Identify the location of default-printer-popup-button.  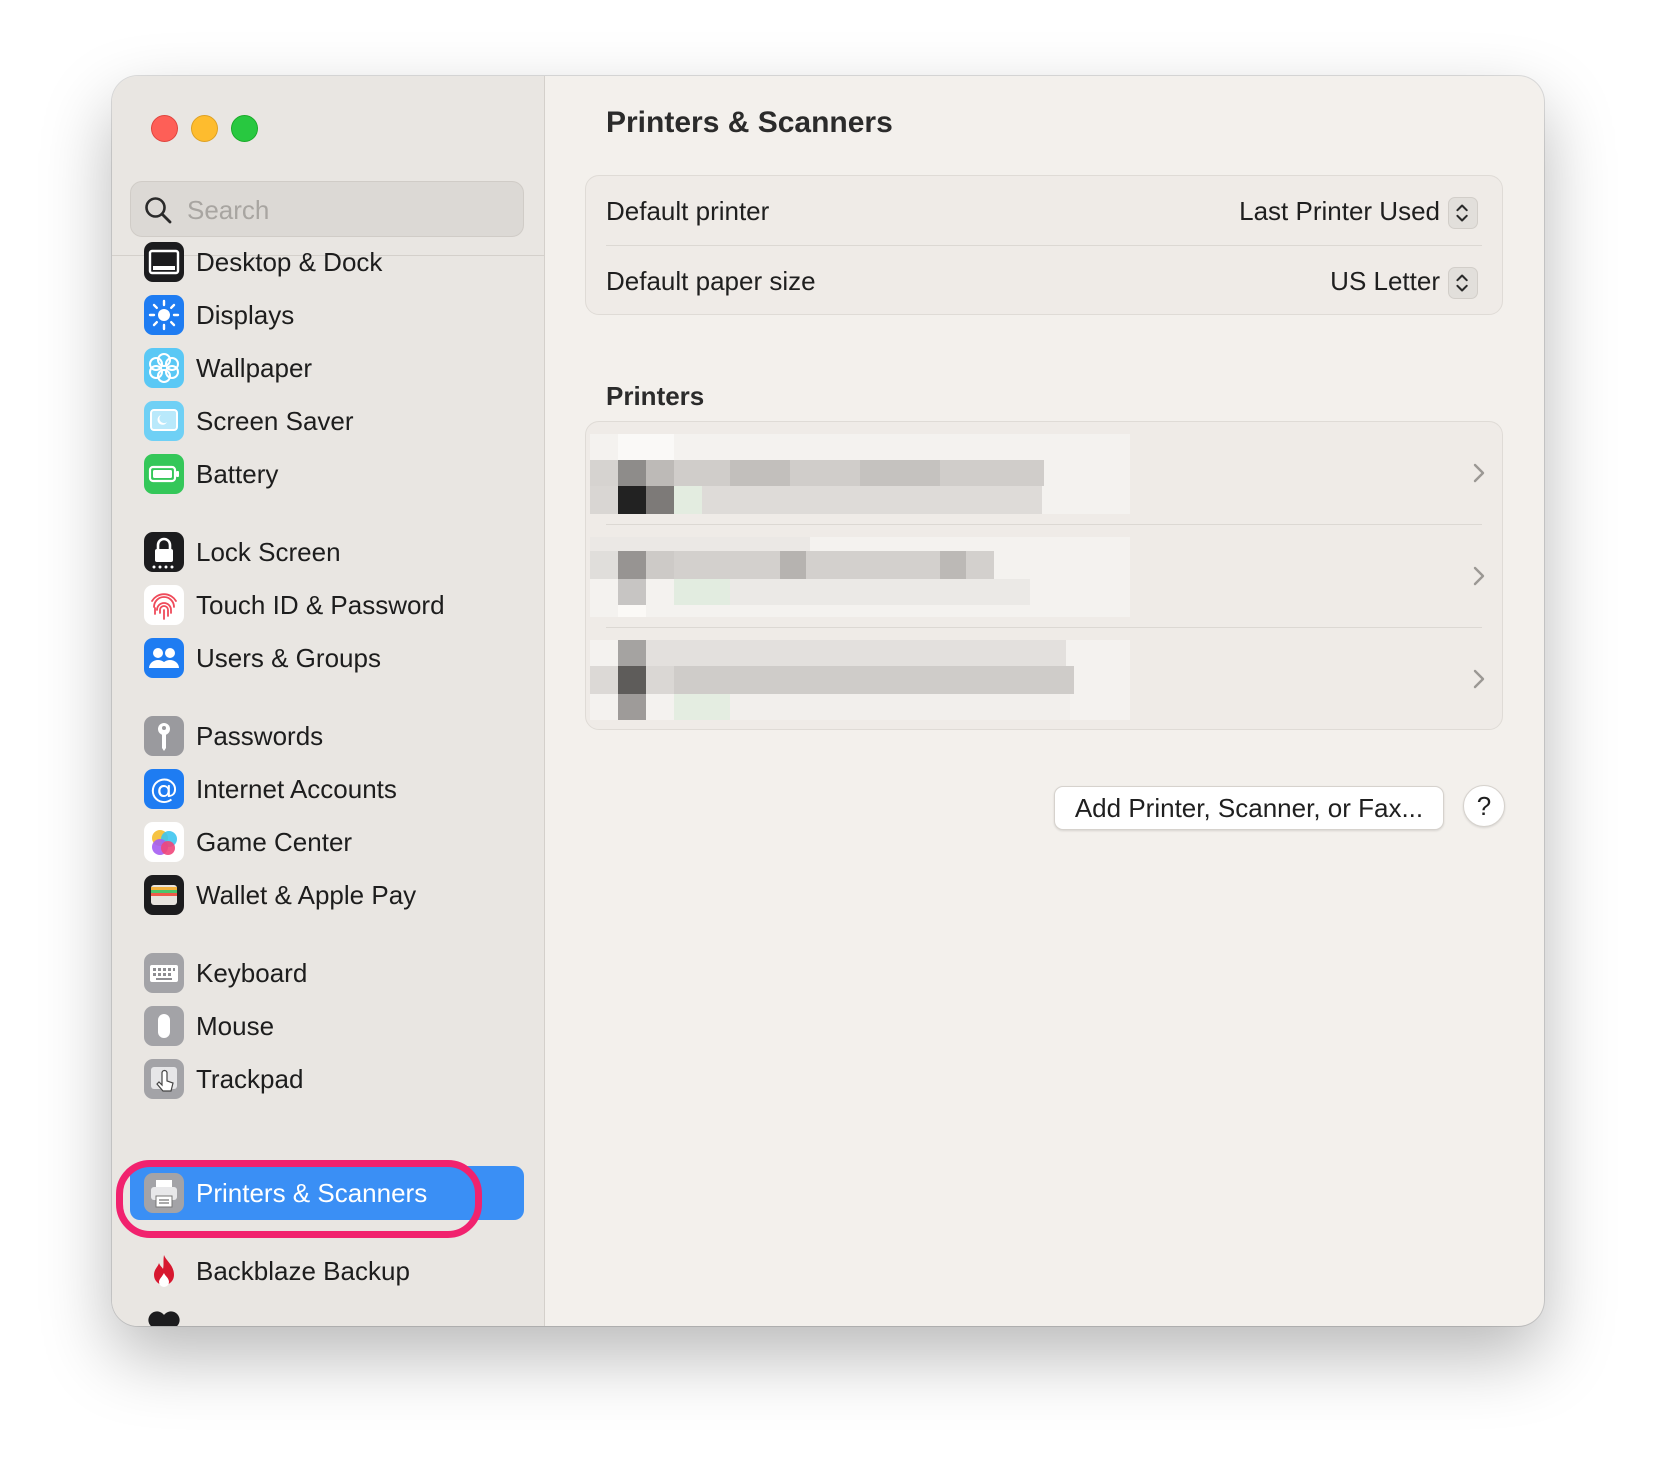
(1463, 213).